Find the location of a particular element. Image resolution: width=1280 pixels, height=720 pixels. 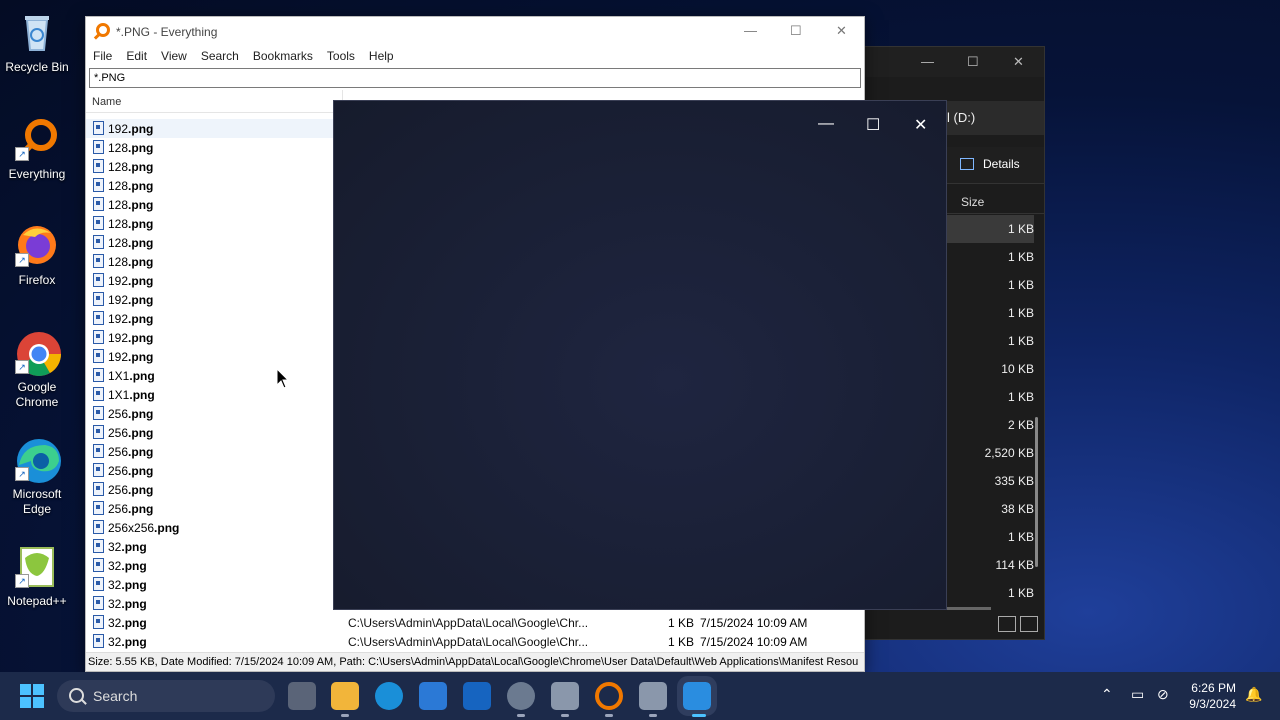

desktop-icon-microsoft-edge: ↗ Microsoft Edge is located at coordinates (37, 477).